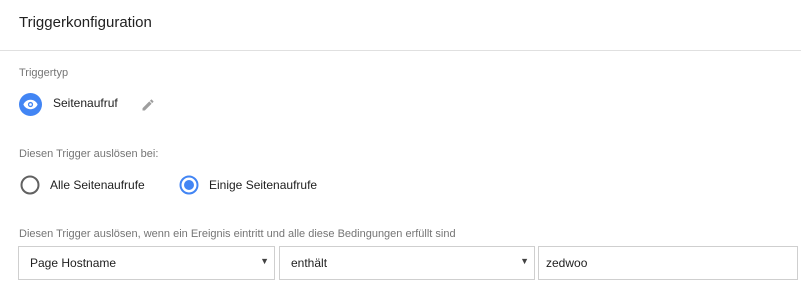  What do you see at coordinates (146, 263) in the screenshot?
I see `variable-select: Page Hostname ▼` at bounding box center [146, 263].